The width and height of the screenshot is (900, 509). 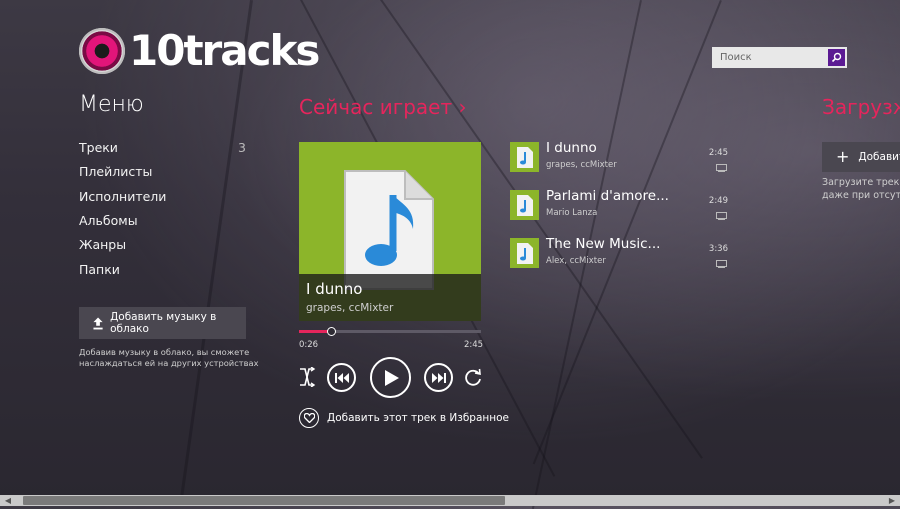 What do you see at coordinates (162, 220) in the screenshot?
I see `menu-item-albums: Альбомы` at bounding box center [162, 220].